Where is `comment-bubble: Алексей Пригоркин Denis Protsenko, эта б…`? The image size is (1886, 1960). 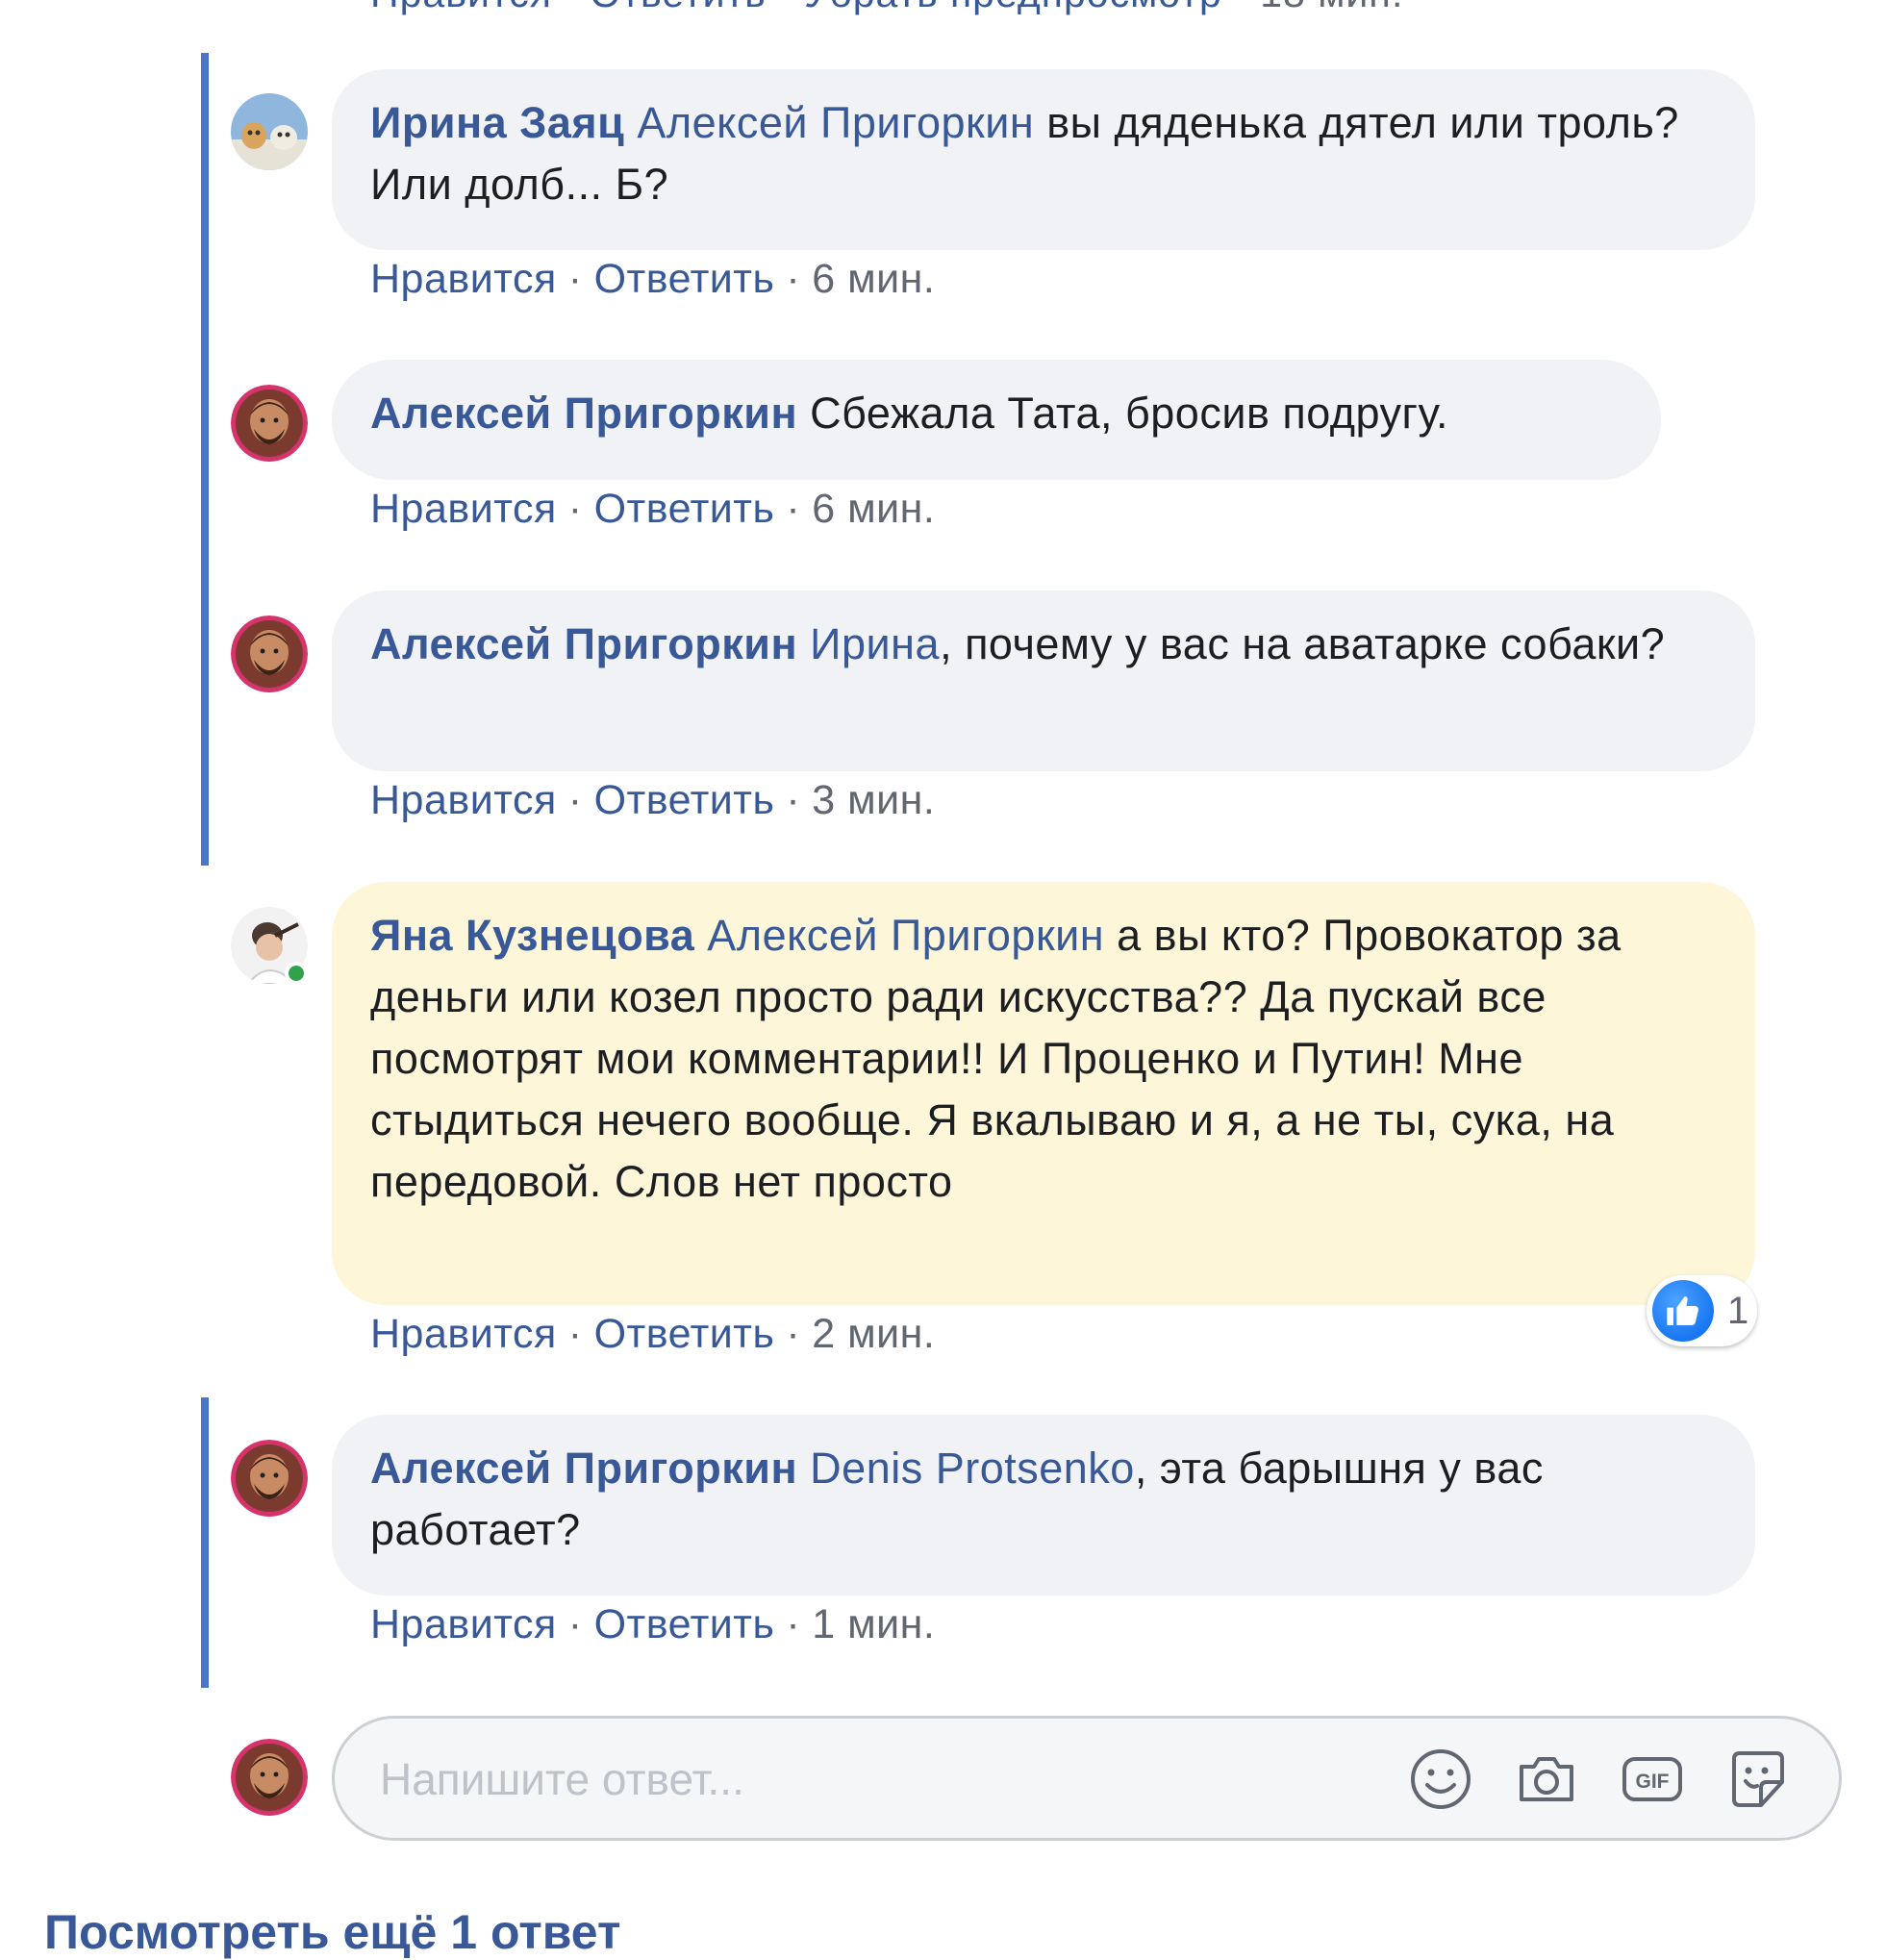 comment-bubble: Алексей Пригоркин Denis Protsenko, эта б… is located at coordinates (1043, 1505).